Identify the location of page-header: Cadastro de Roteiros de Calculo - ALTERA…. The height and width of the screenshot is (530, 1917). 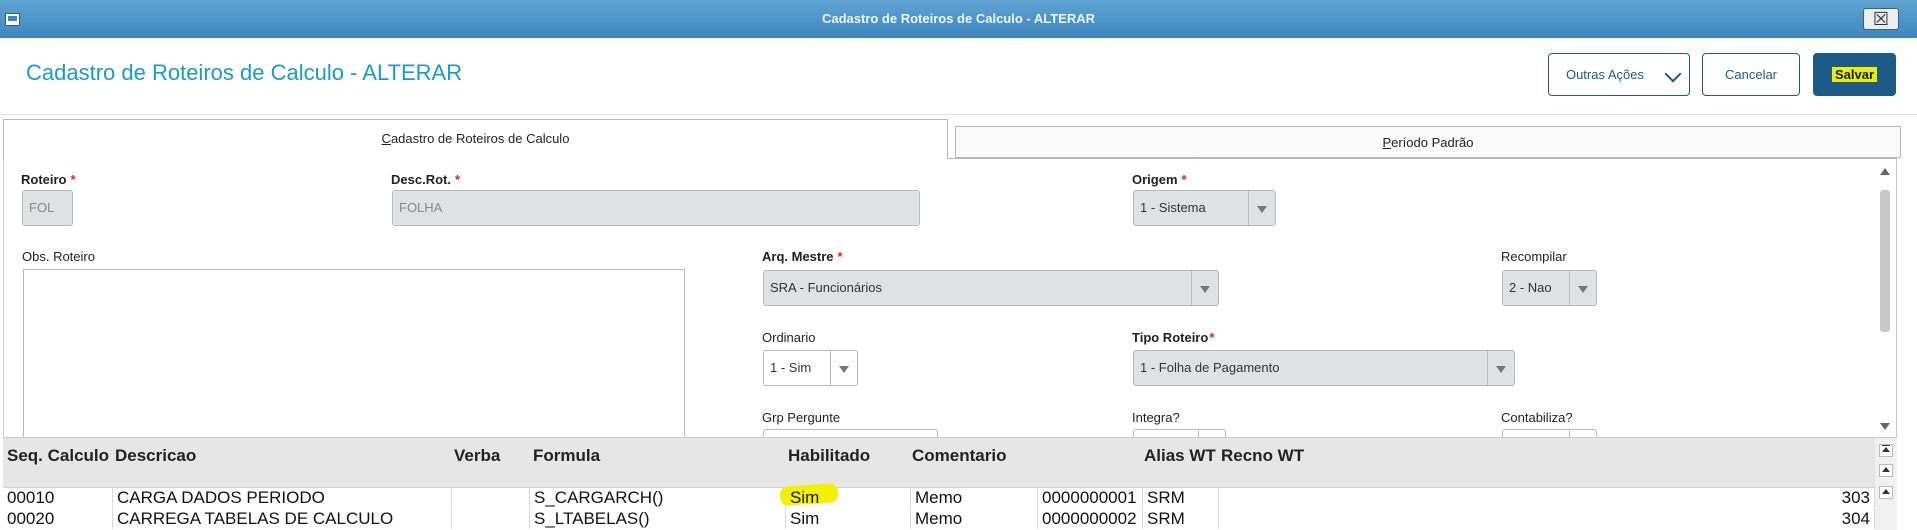
(958, 76).